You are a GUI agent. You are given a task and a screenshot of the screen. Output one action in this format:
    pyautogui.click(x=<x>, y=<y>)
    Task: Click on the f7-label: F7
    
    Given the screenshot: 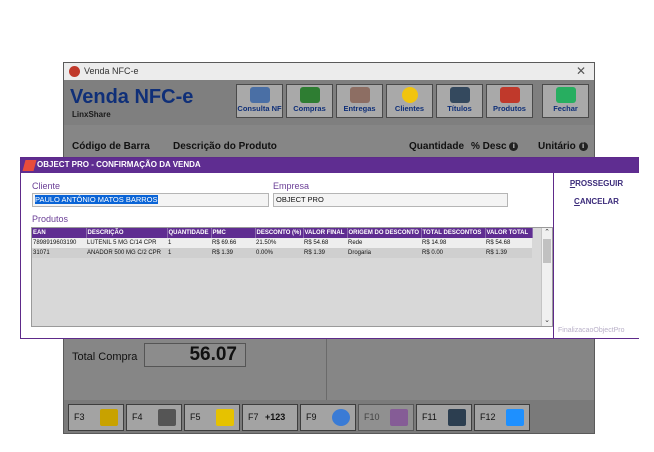 What is the action you would take?
    pyautogui.click(x=253, y=417)
    